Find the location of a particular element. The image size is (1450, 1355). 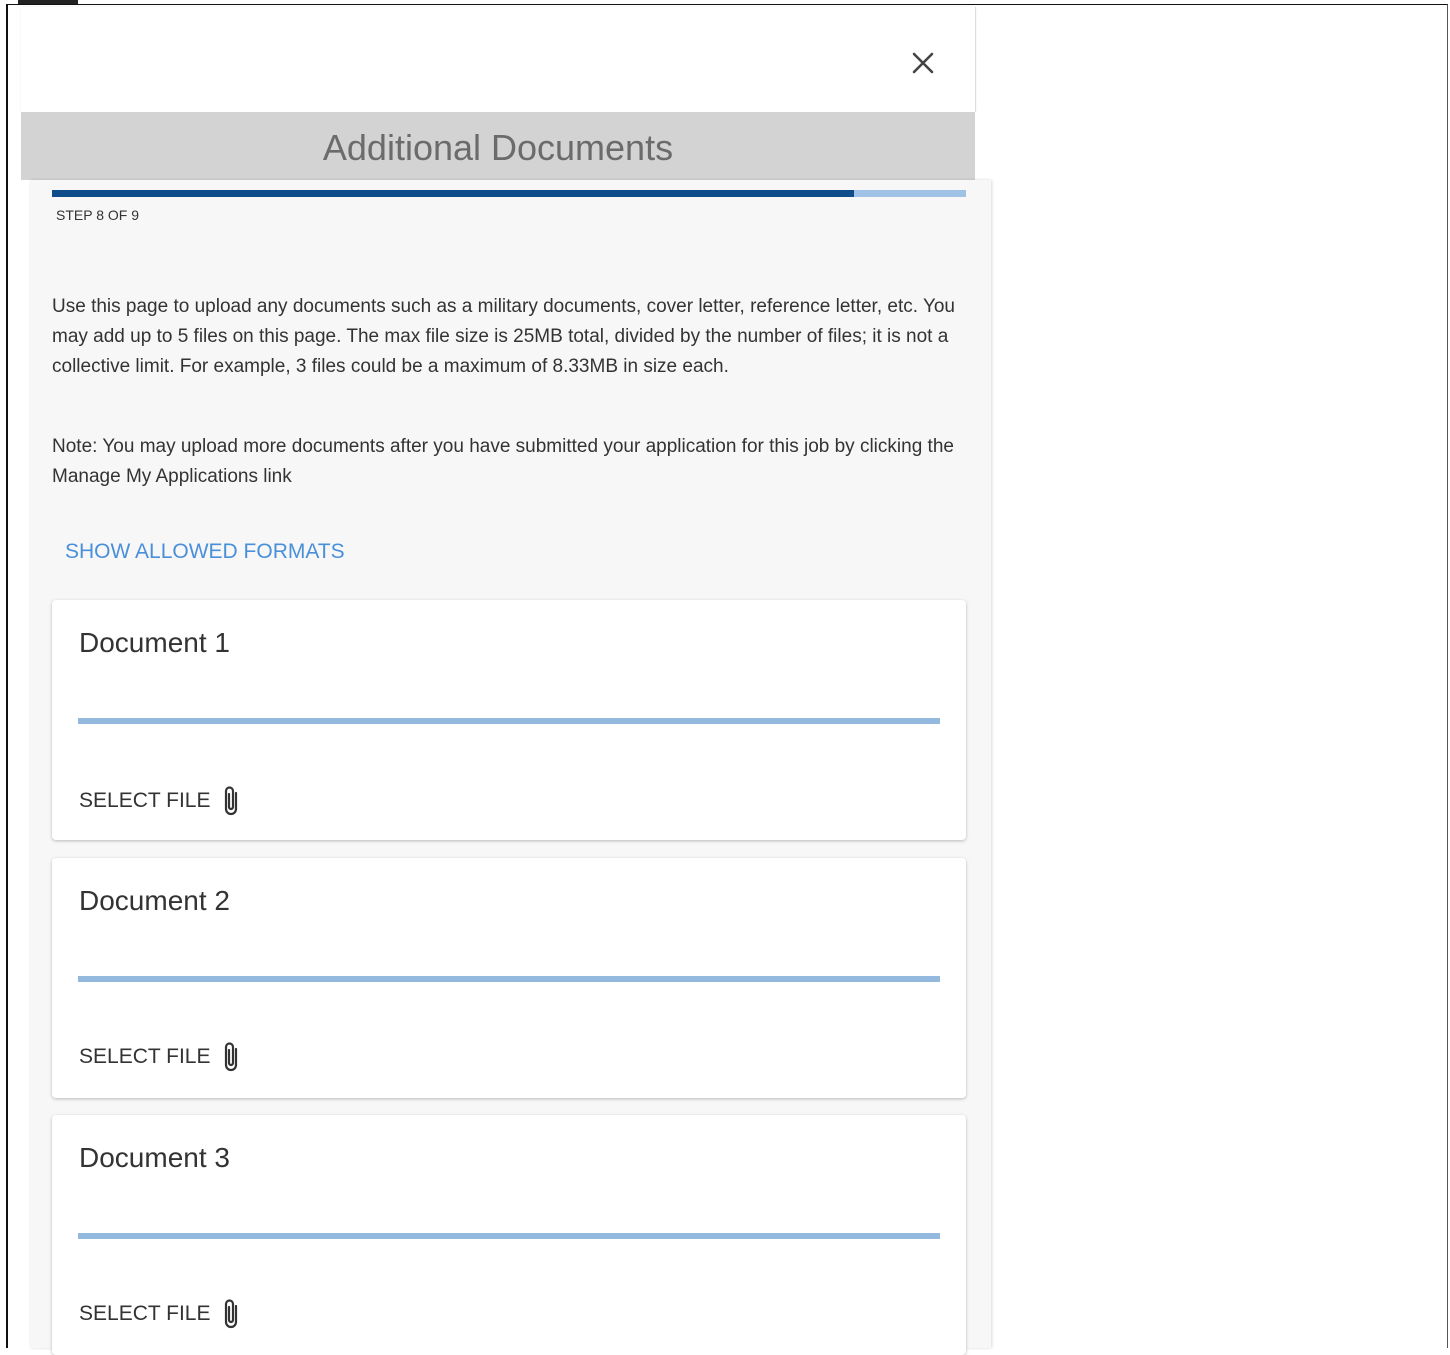

step-title-bar: Additional Documents is located at coordinates (498, 146).